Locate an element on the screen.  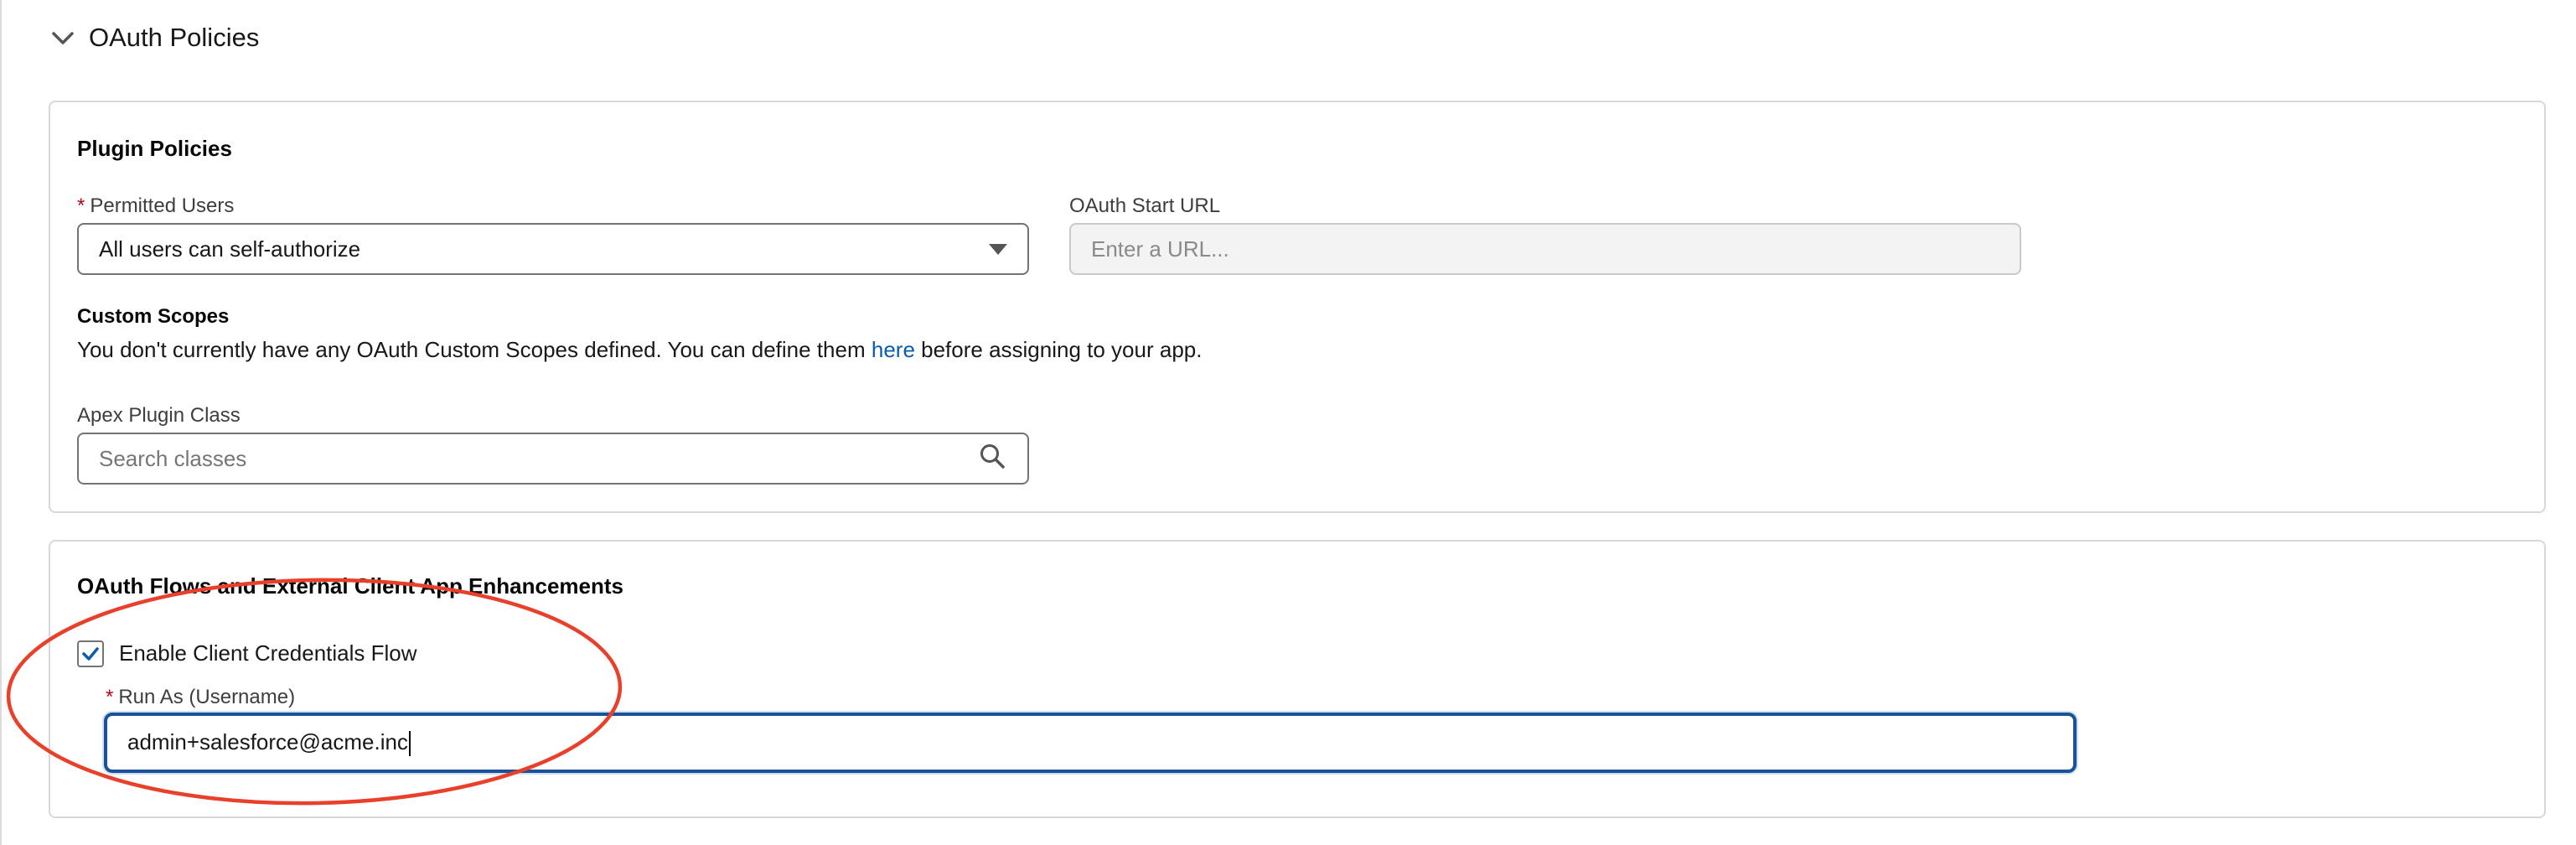
chevron-down-icon is located at coordinates (63, 37).